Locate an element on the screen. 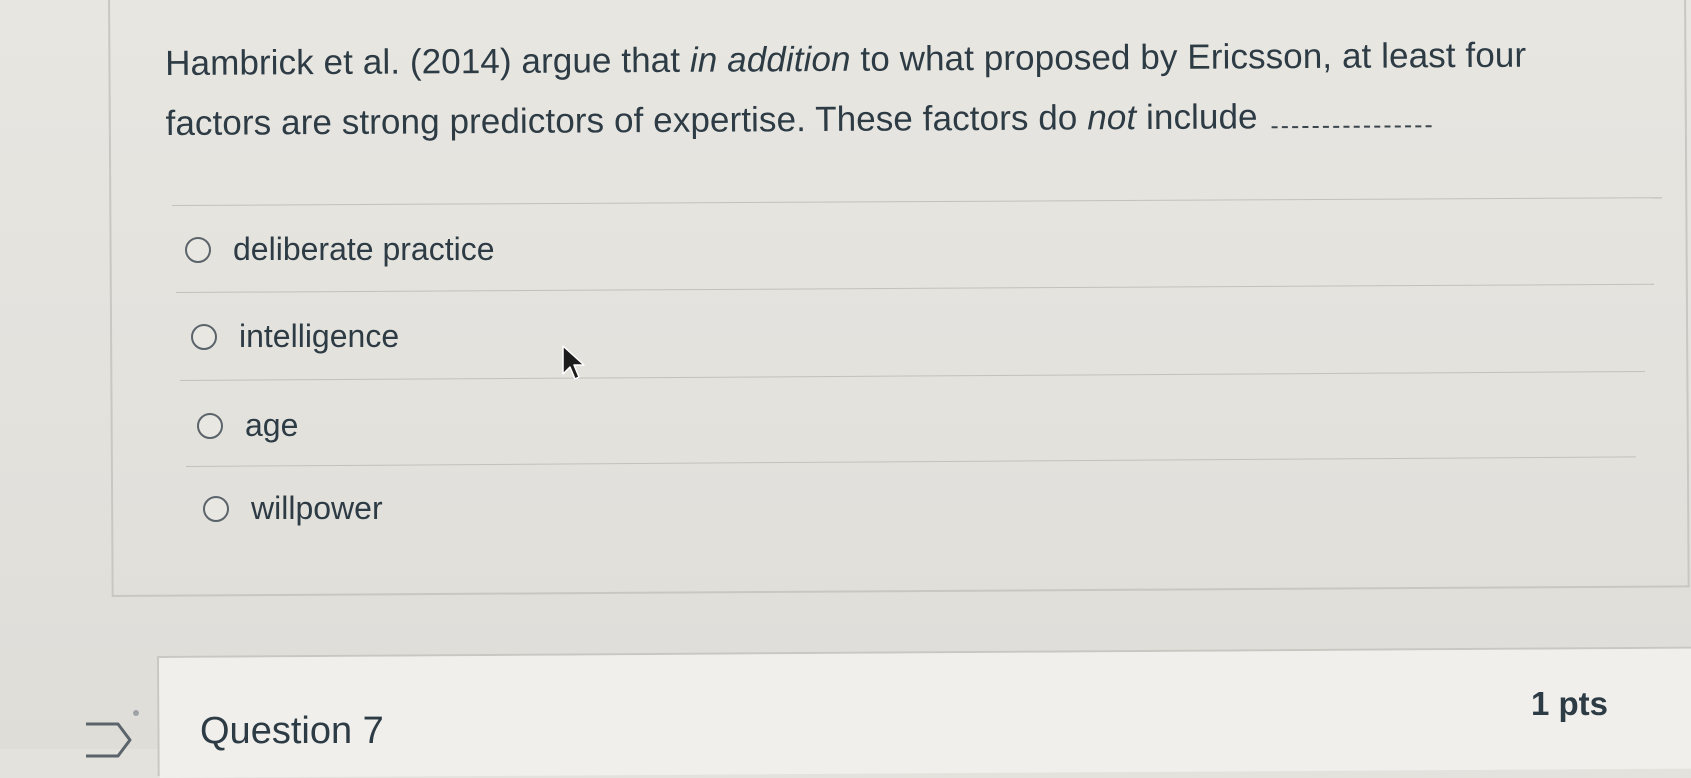  next-question-points: 1 pts is located at coordinates (1570, 703).